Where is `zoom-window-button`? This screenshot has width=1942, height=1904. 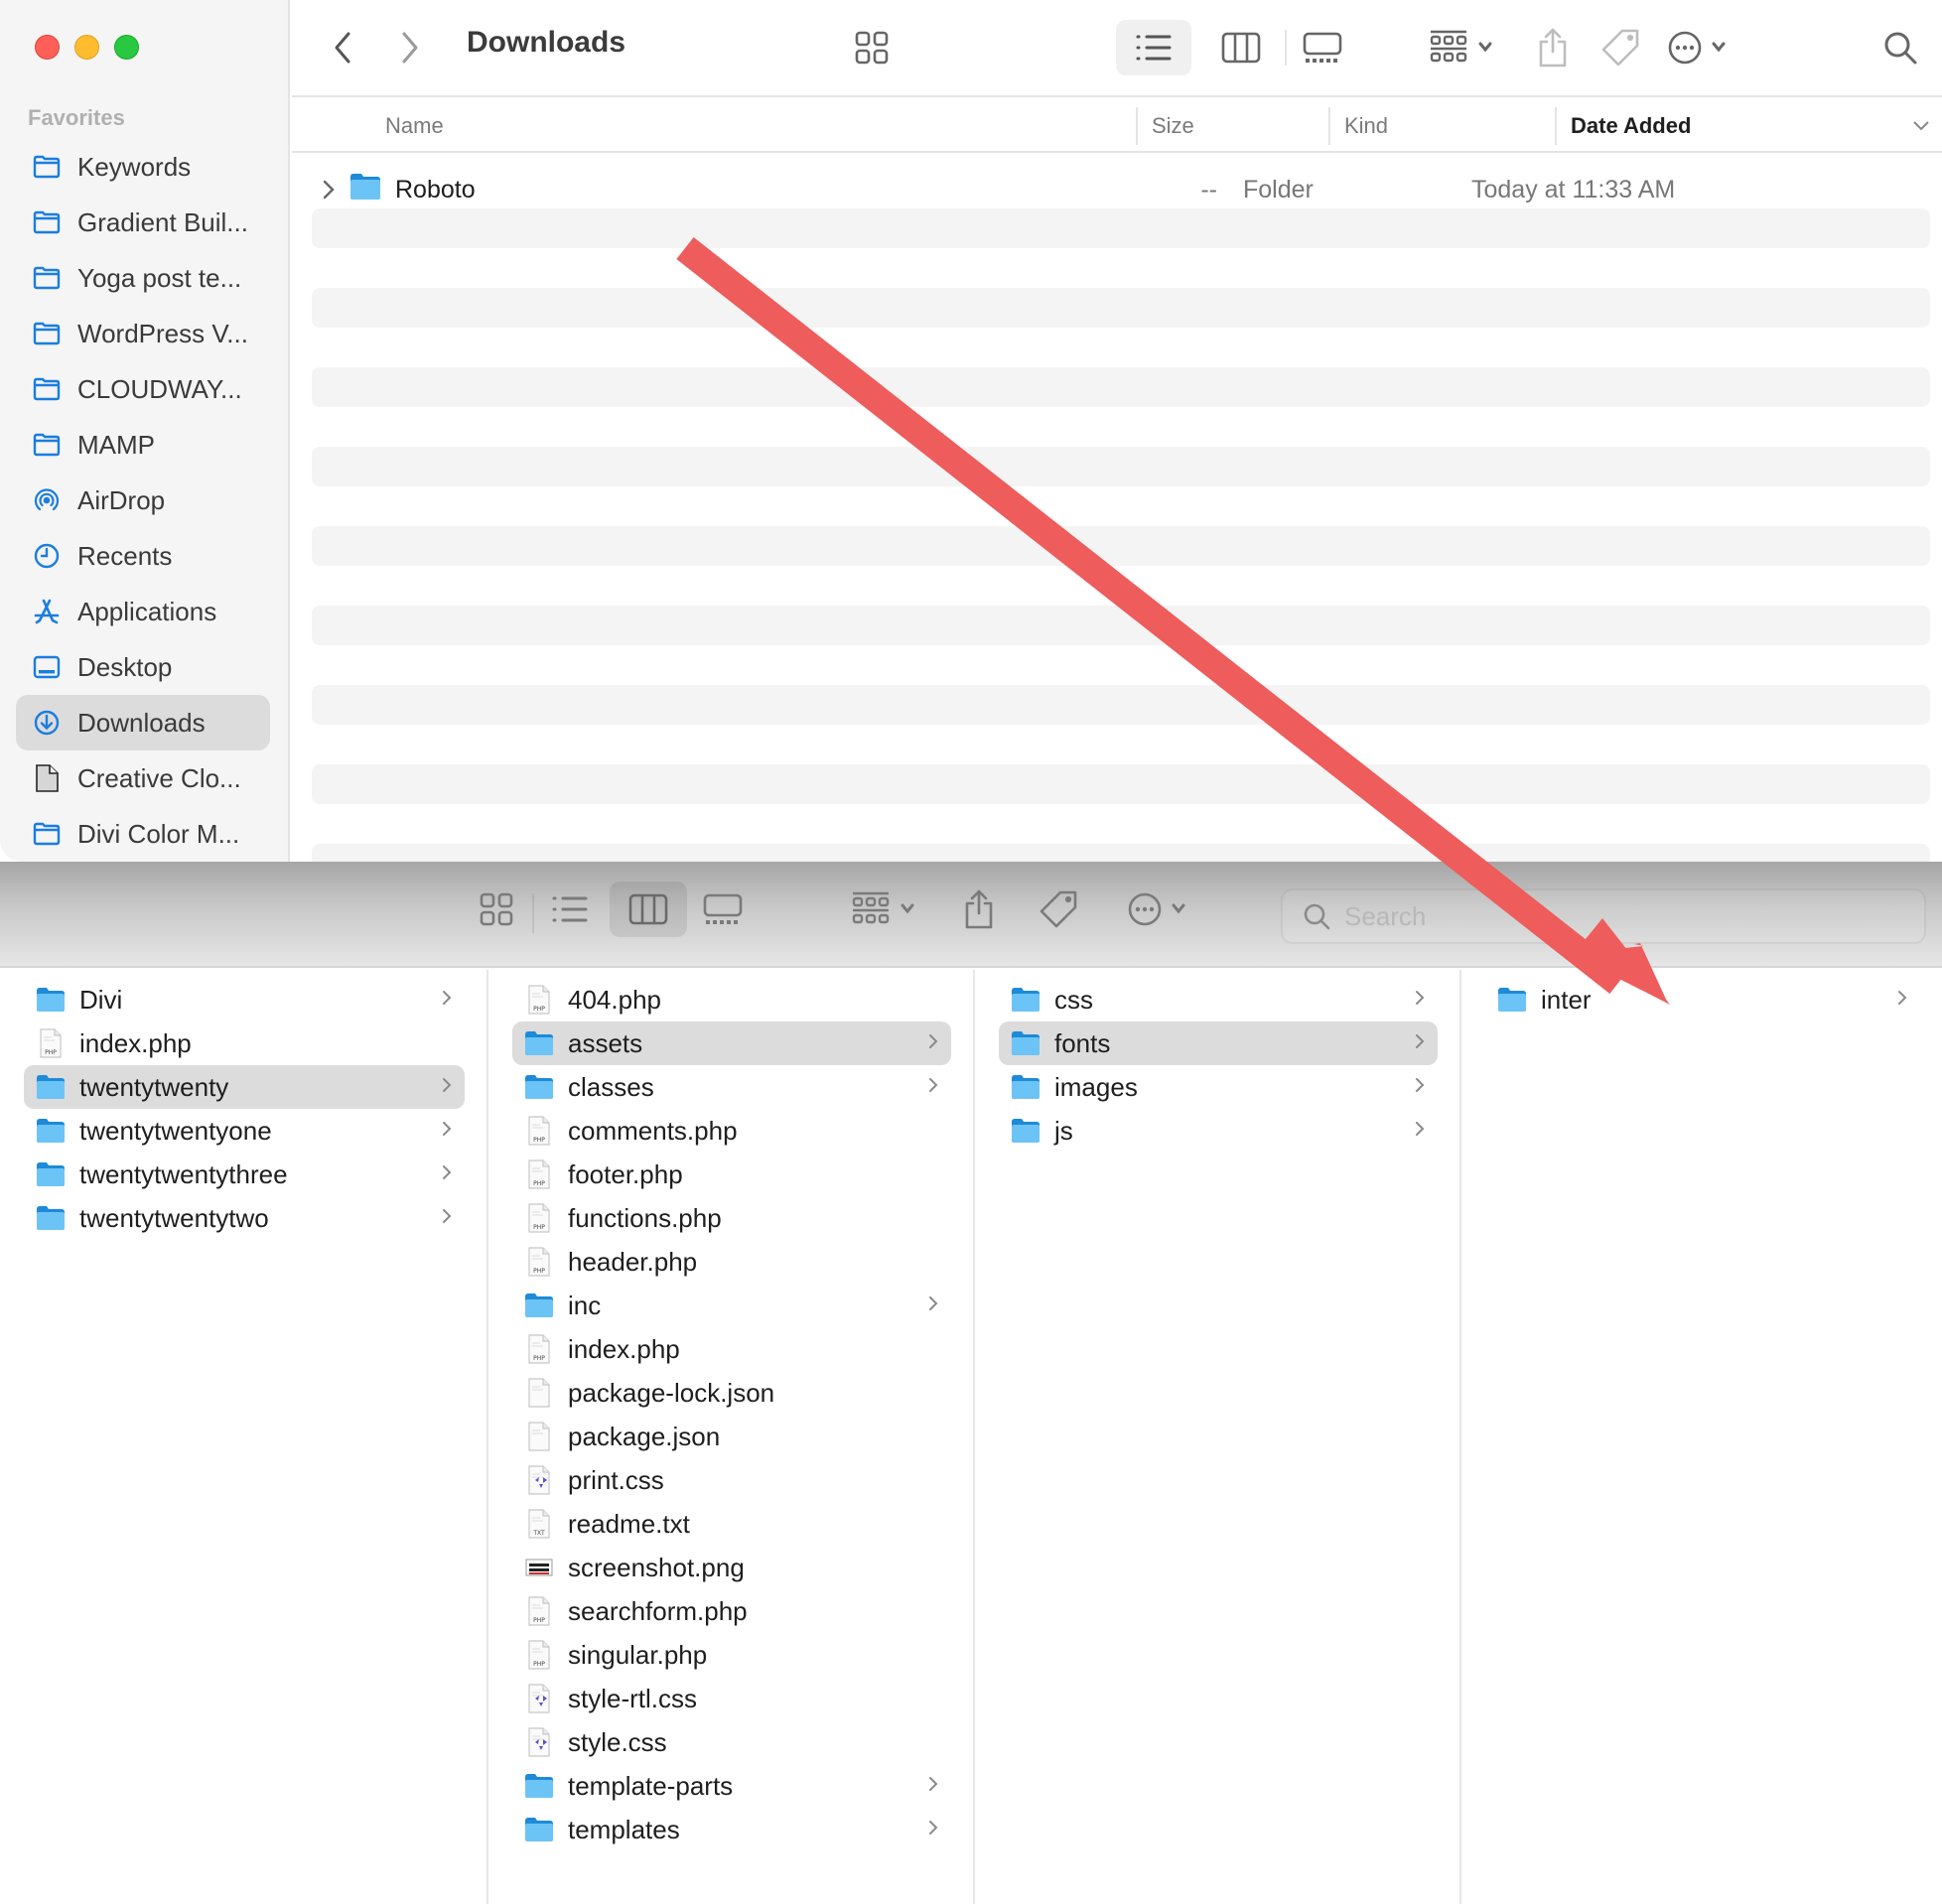 zoom-window-button is located at coordinates (126, 47).